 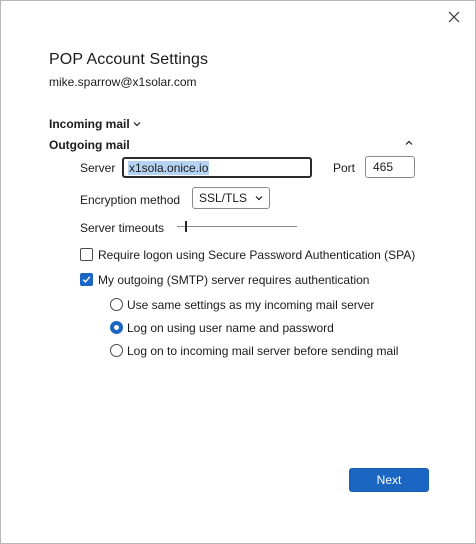 What do you see at coordinates (237, 226) in the screenshot?
I see `server-timeouts-slider-track` at bounding box center [237, 226].